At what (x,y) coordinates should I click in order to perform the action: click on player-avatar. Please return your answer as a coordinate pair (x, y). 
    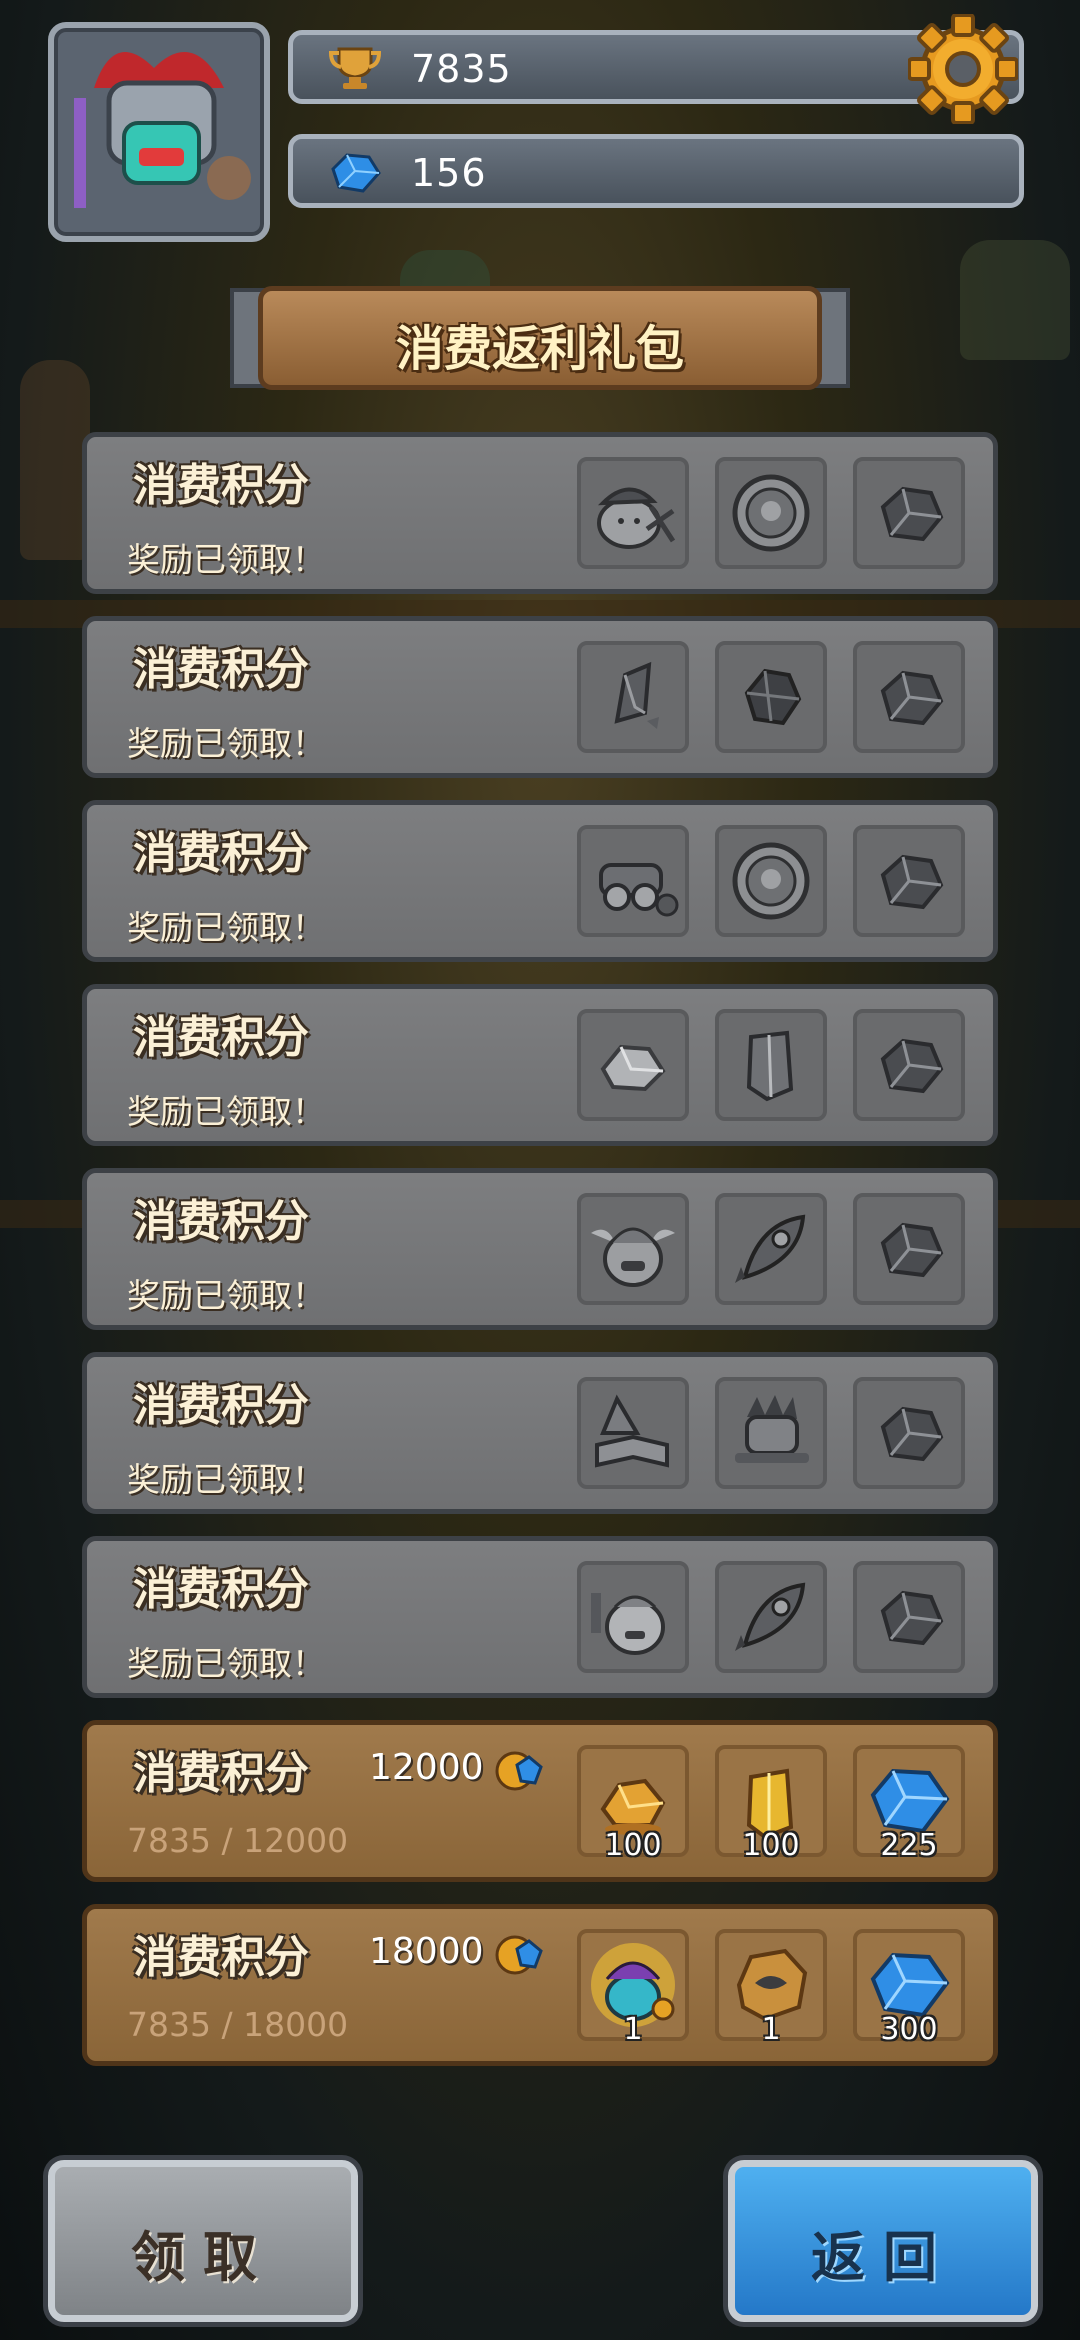
    Looking at the image, I should click on (159, 132).